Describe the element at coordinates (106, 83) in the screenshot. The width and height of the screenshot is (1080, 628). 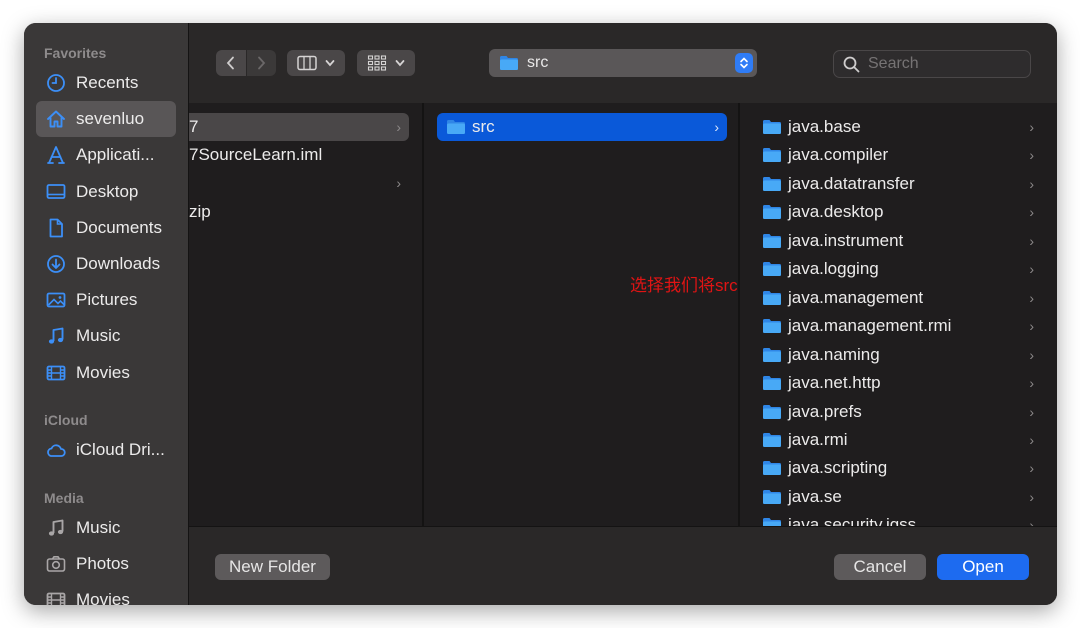
I see `sidebar-item: Recents` at that location.